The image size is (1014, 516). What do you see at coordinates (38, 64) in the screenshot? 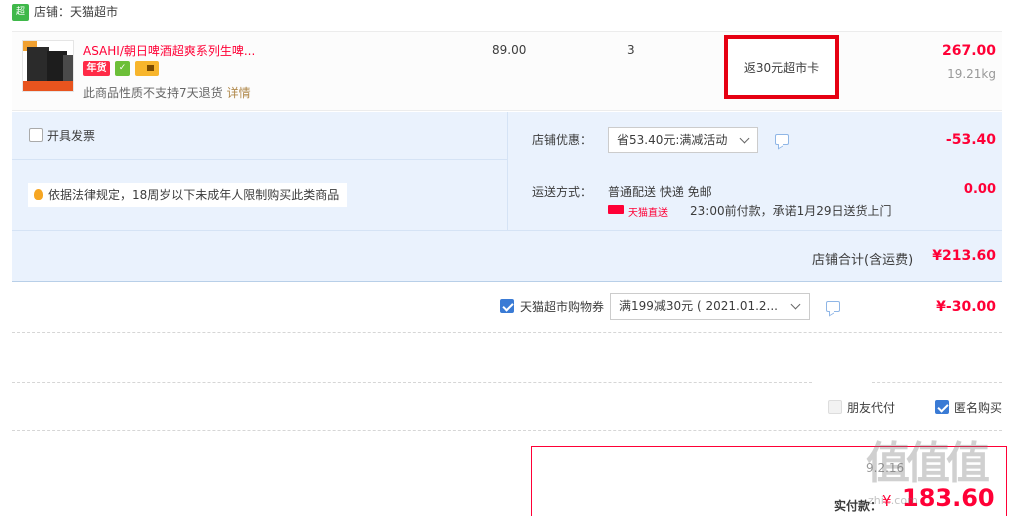
I see `beer-pack-image` at bounding box center [38, 64].